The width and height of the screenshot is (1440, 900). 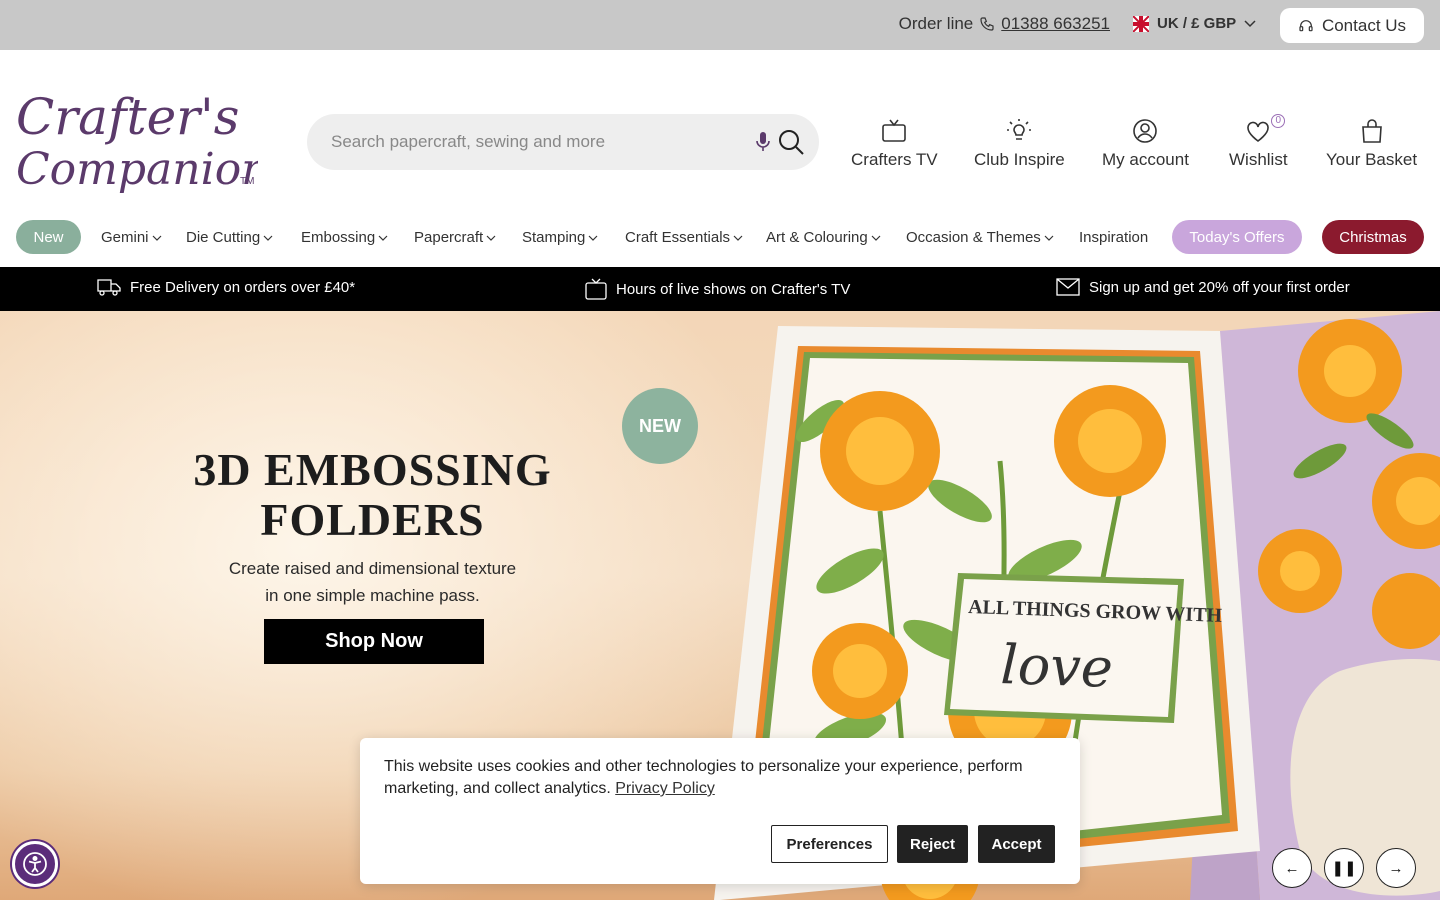 I want to click on wishlist-label: Wishlist, so click(x=1258, y=159).